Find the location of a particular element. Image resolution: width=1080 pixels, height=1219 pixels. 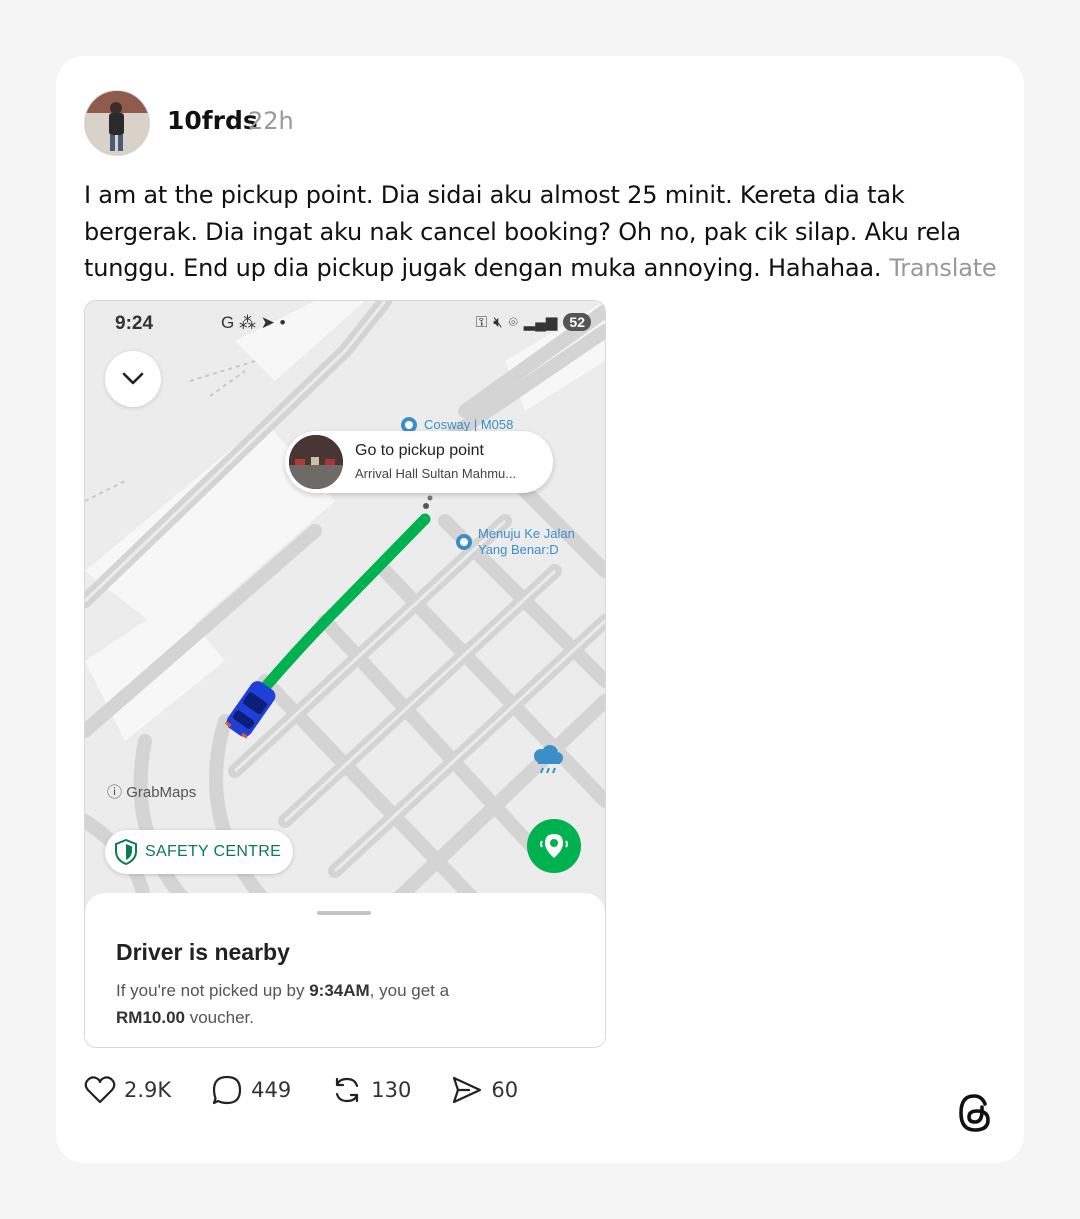

like-button: 2.9K is located at coordinates (127, 1090).